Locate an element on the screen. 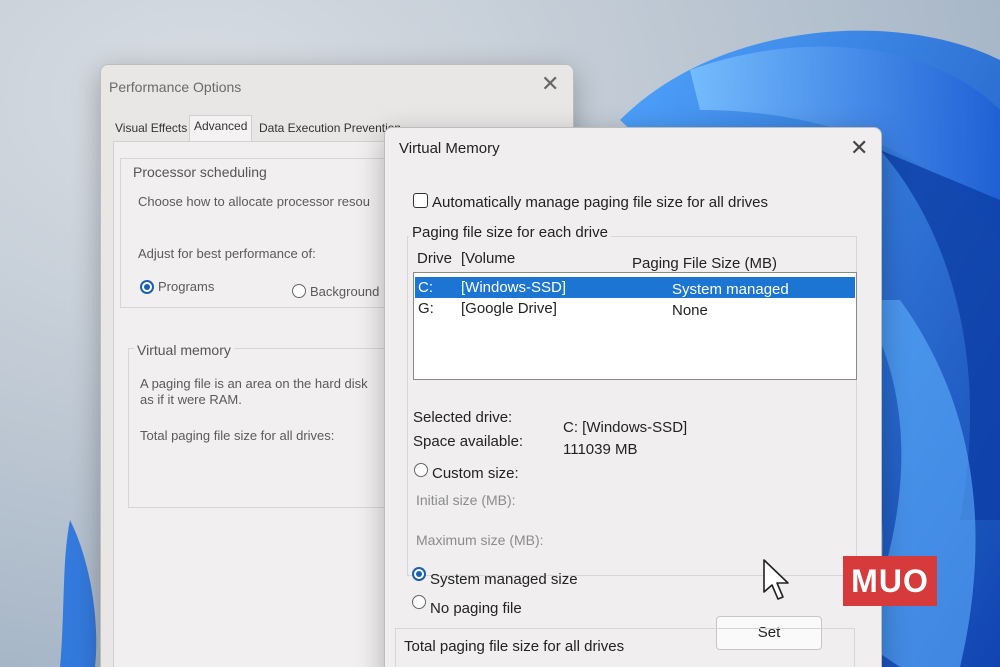 The height and width of the screenshot is (667, 1000). selected-drive-label: Selected drive: is located at coordinates (463, 417).